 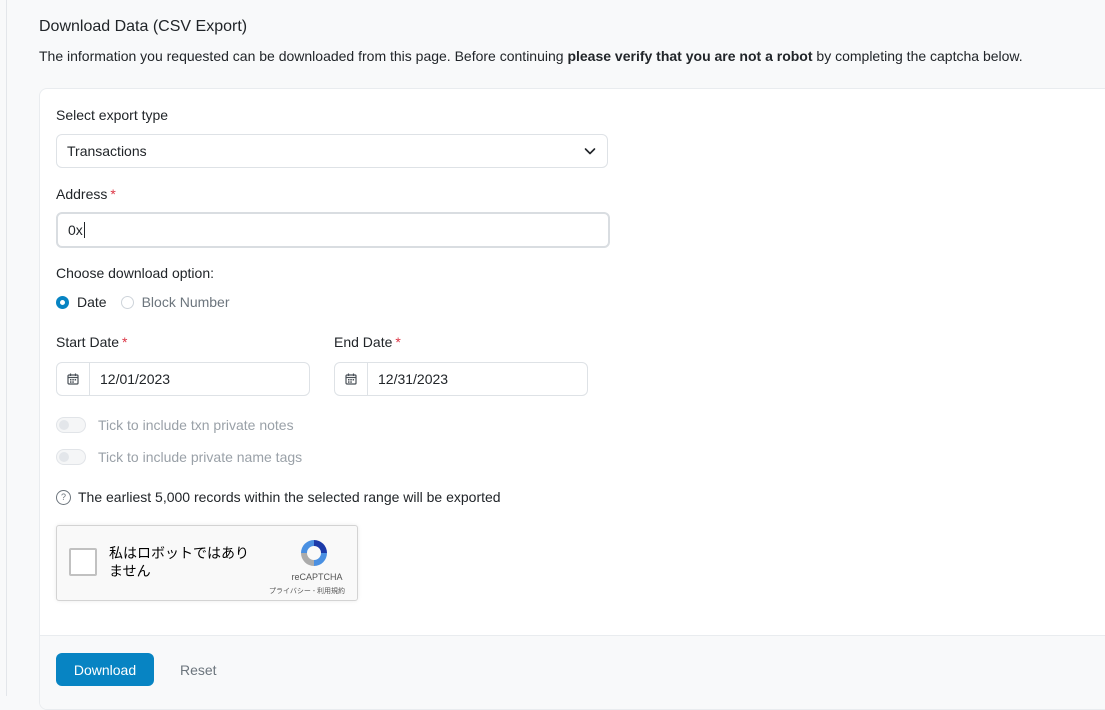 What do you see at coordinates (75, 230) in the screenshot?
I see `address-value: 0x` at bounding box center [75, 230].